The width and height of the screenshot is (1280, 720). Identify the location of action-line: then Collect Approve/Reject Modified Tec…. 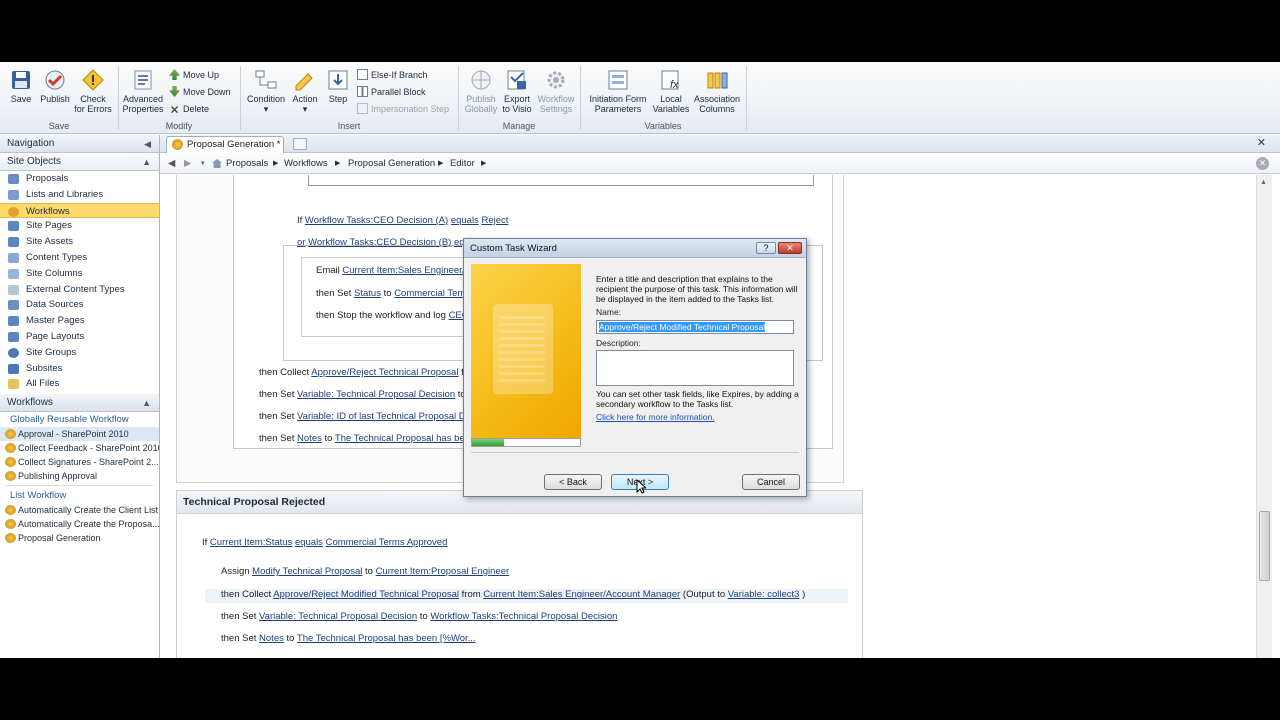
(513, 594).